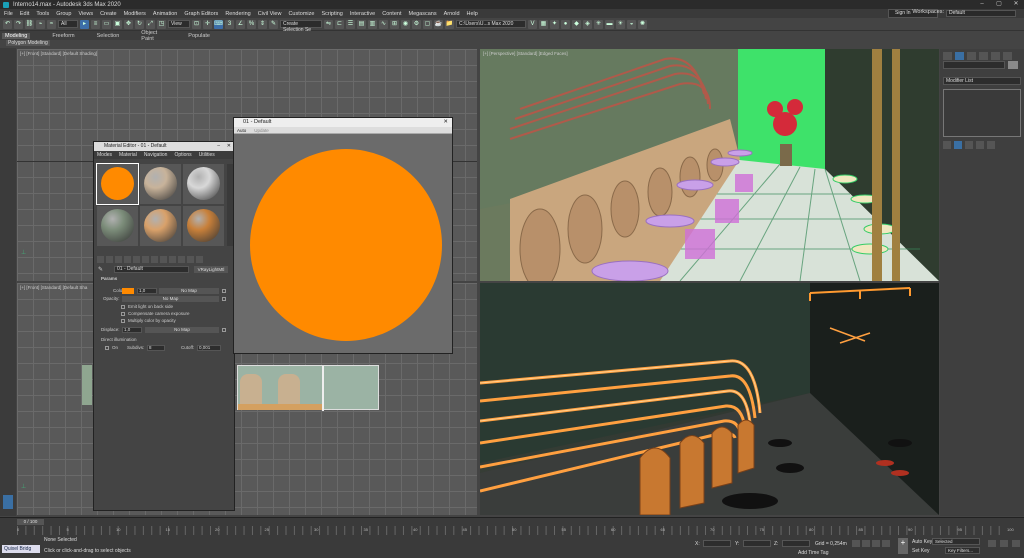 The width and height of the screenshot is (1024, 558). I want to click on pin-stack-icon, so click(947, 145).